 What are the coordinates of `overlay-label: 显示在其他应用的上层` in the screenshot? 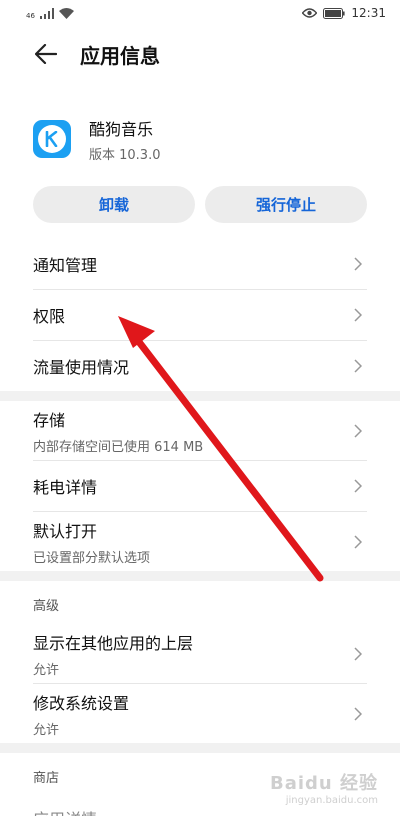 It's located at (113, 643).